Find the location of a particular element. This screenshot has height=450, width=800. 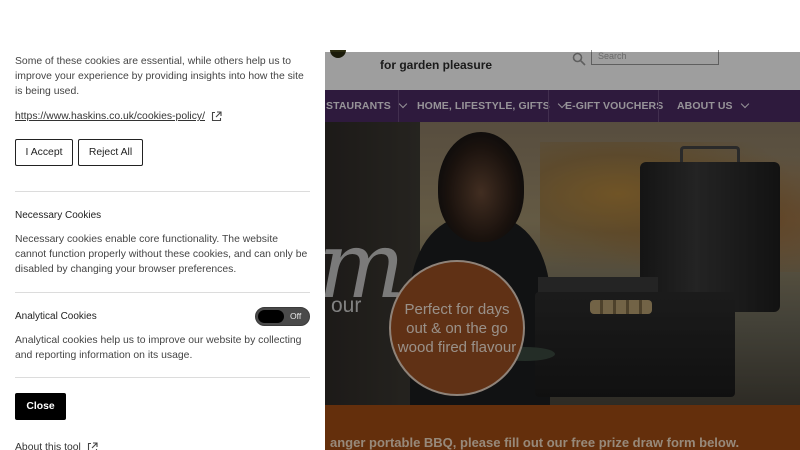

necessary-cookies-title: Necessary Cookies is located at coordinates (58, 215).